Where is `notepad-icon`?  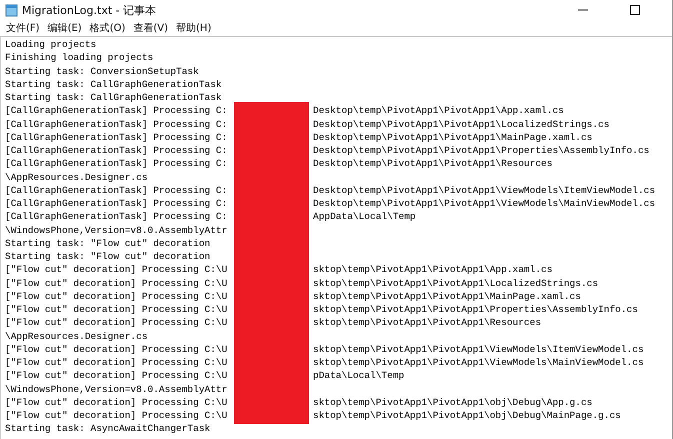
notepad-icon is located at coordinates (11, 10).